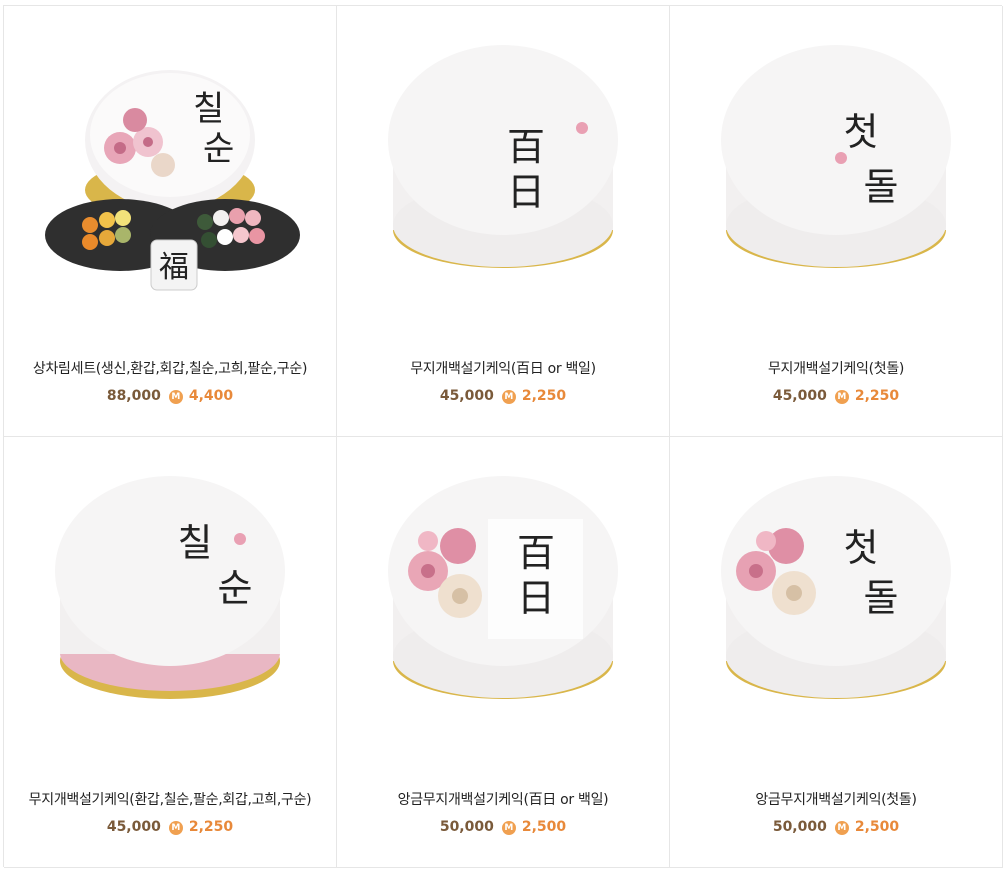 The image size is (1005, 870). What do you see at coordinates (503, 368) in the screenshot?
I see `product-name: 무지개백설기케익(百日 or 백일)` at bounding box center [503, 368].